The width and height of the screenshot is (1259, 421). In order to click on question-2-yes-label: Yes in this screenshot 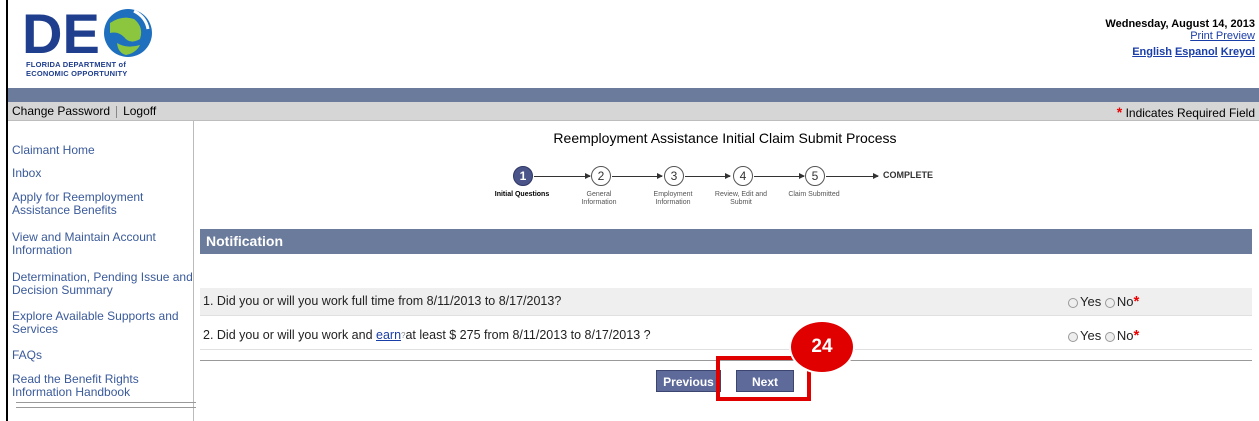, I will do `click(1091, 335)`.